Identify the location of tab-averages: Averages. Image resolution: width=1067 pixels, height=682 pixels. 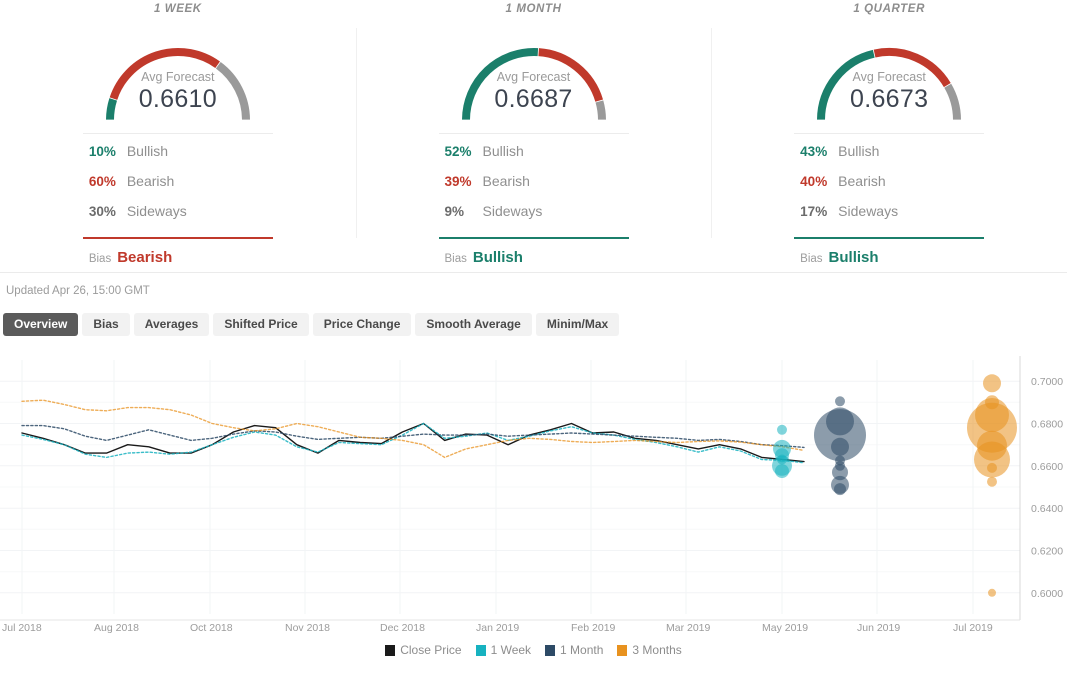
(171, 324).